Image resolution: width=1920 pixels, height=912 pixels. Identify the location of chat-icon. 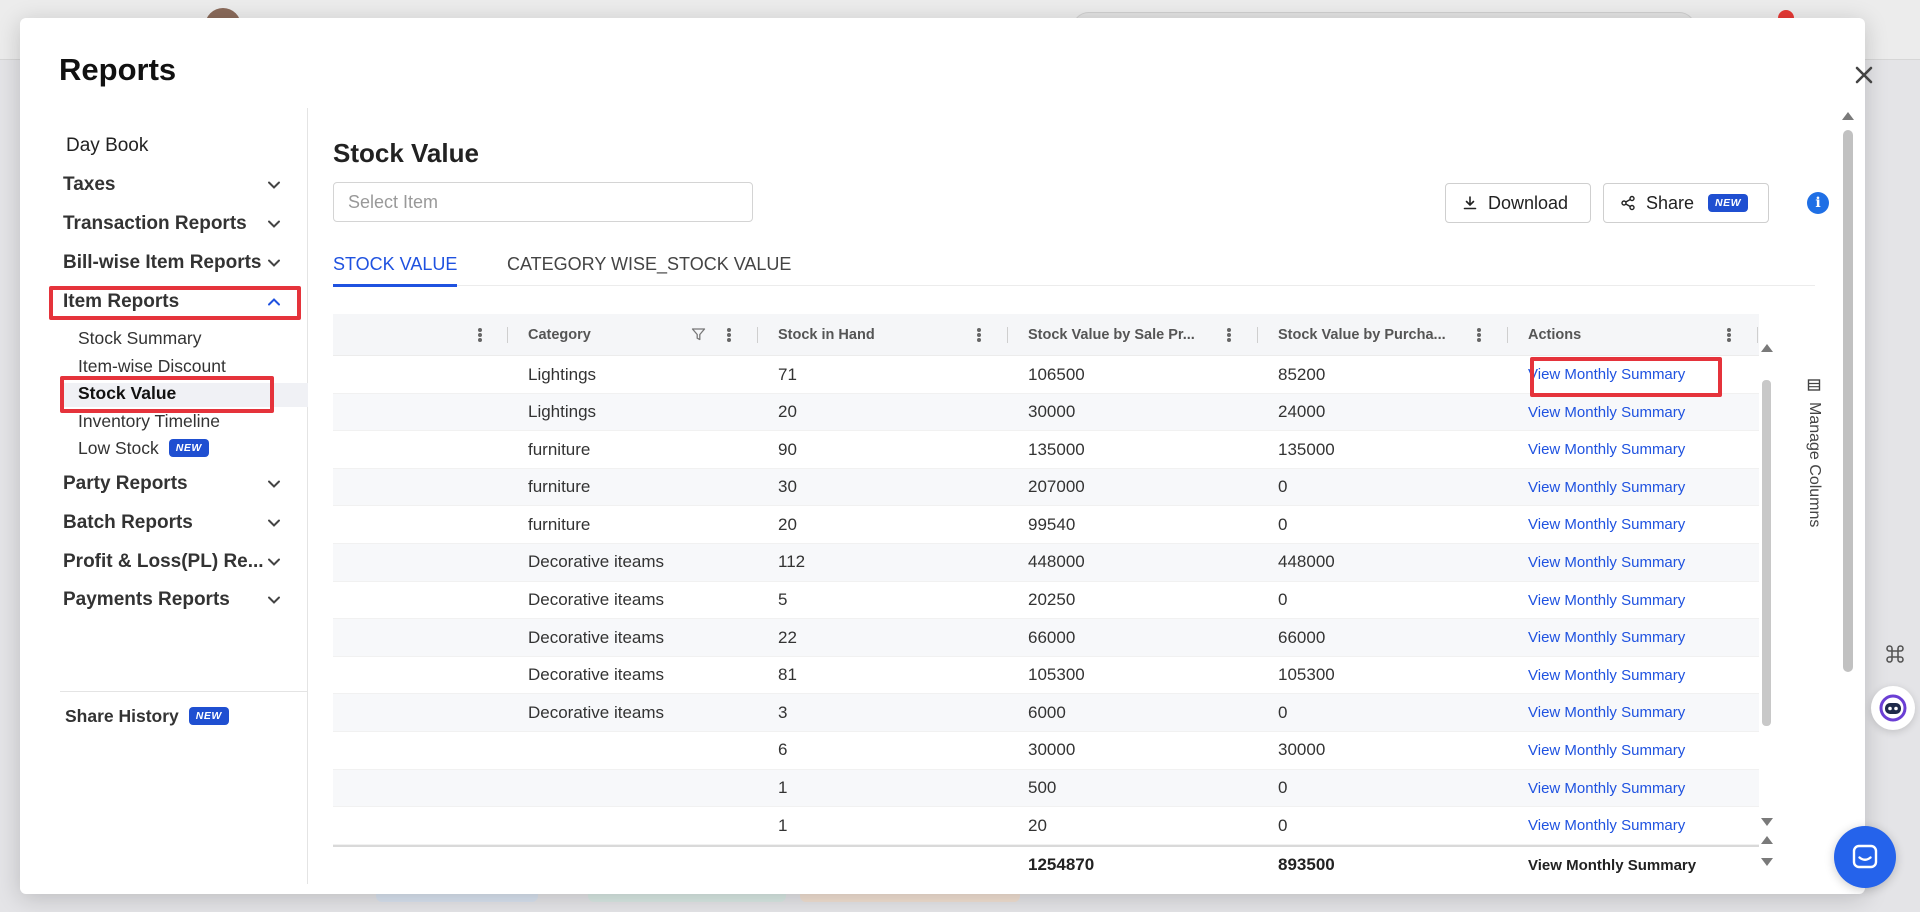
(1865, 856).